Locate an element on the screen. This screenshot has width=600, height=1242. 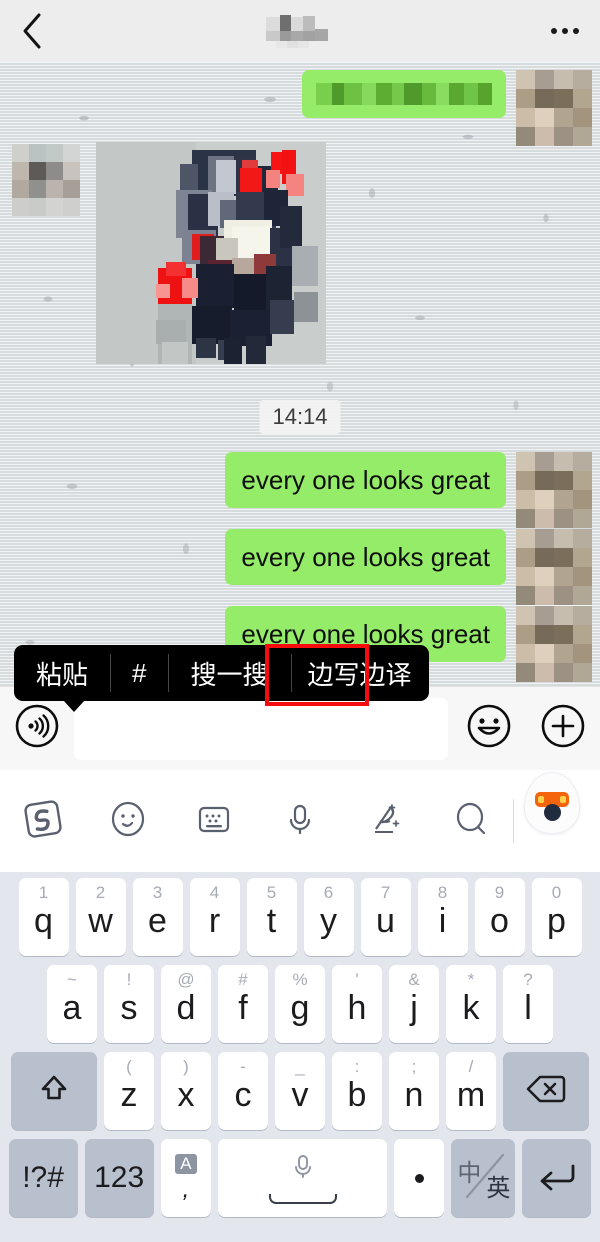
context-menu-arrow is located at coordinates (74, 706).